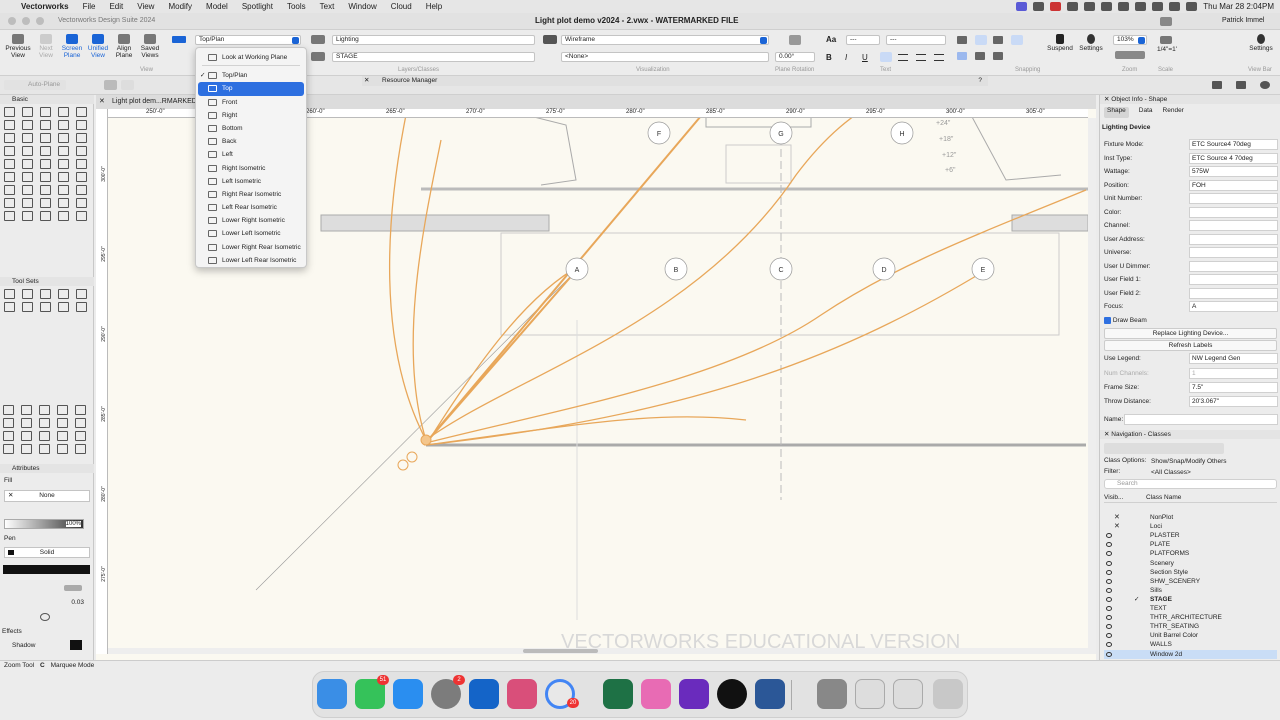 Image resolution: width=1280 pixels, height=720 pixels. What do you see at coordinates (257, 6) in the screenshot?
I see `menu-spotlight: Spotlight` at bounding box center [257, 6].